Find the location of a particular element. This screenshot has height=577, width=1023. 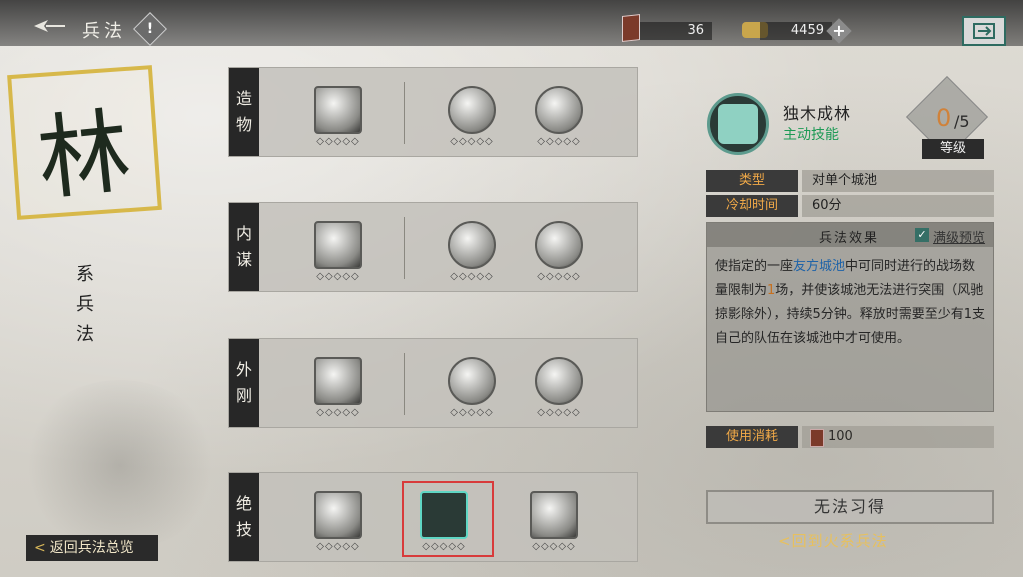

max-level-preview-link: 满级预览 is located at coordinates (959, 236).